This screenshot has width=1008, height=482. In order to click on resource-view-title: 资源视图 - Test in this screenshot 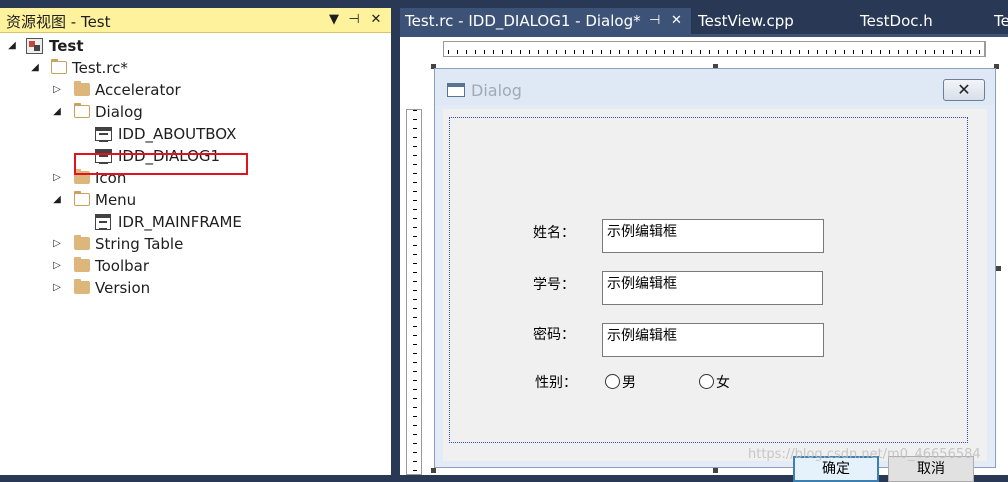, I will do `click(58, 22)`.